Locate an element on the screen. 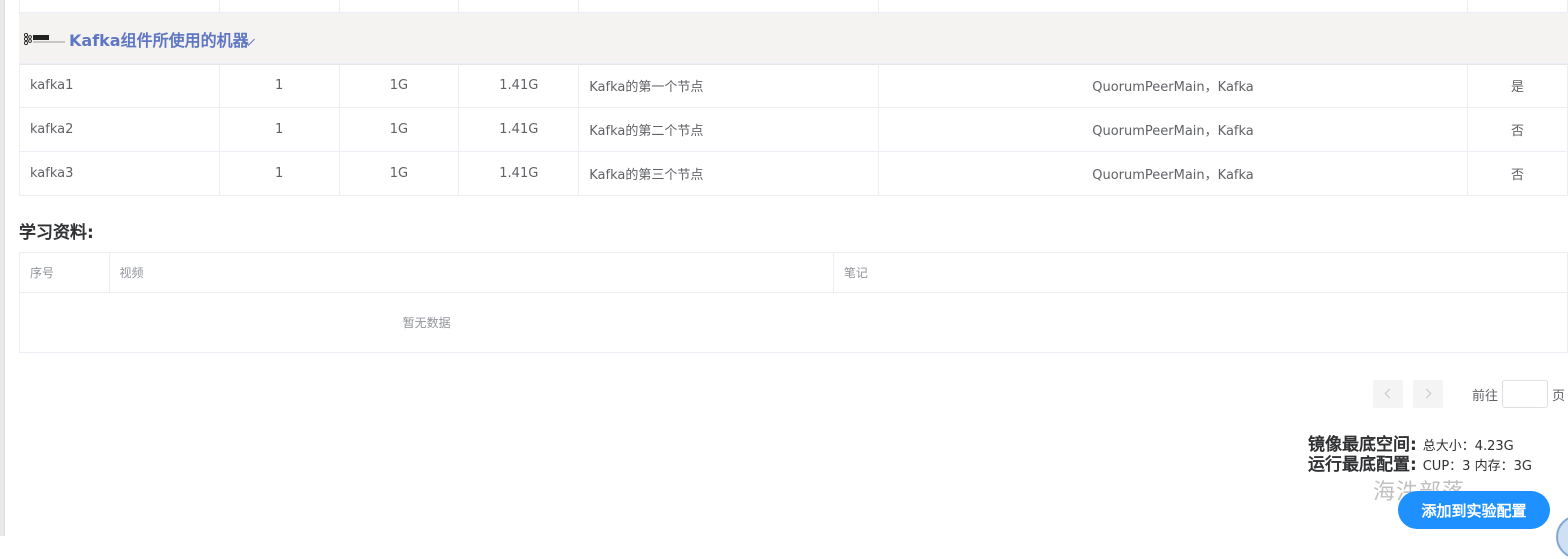 This screenshot has height=559, width=1568. chevron-left-icon is located at coordinates (1389, 393).